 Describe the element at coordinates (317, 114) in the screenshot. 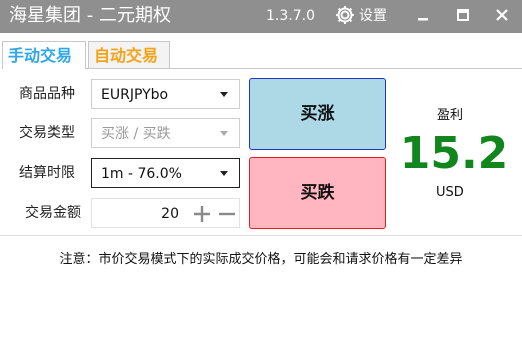

I see `buy-up-button: 买涨` at that location.